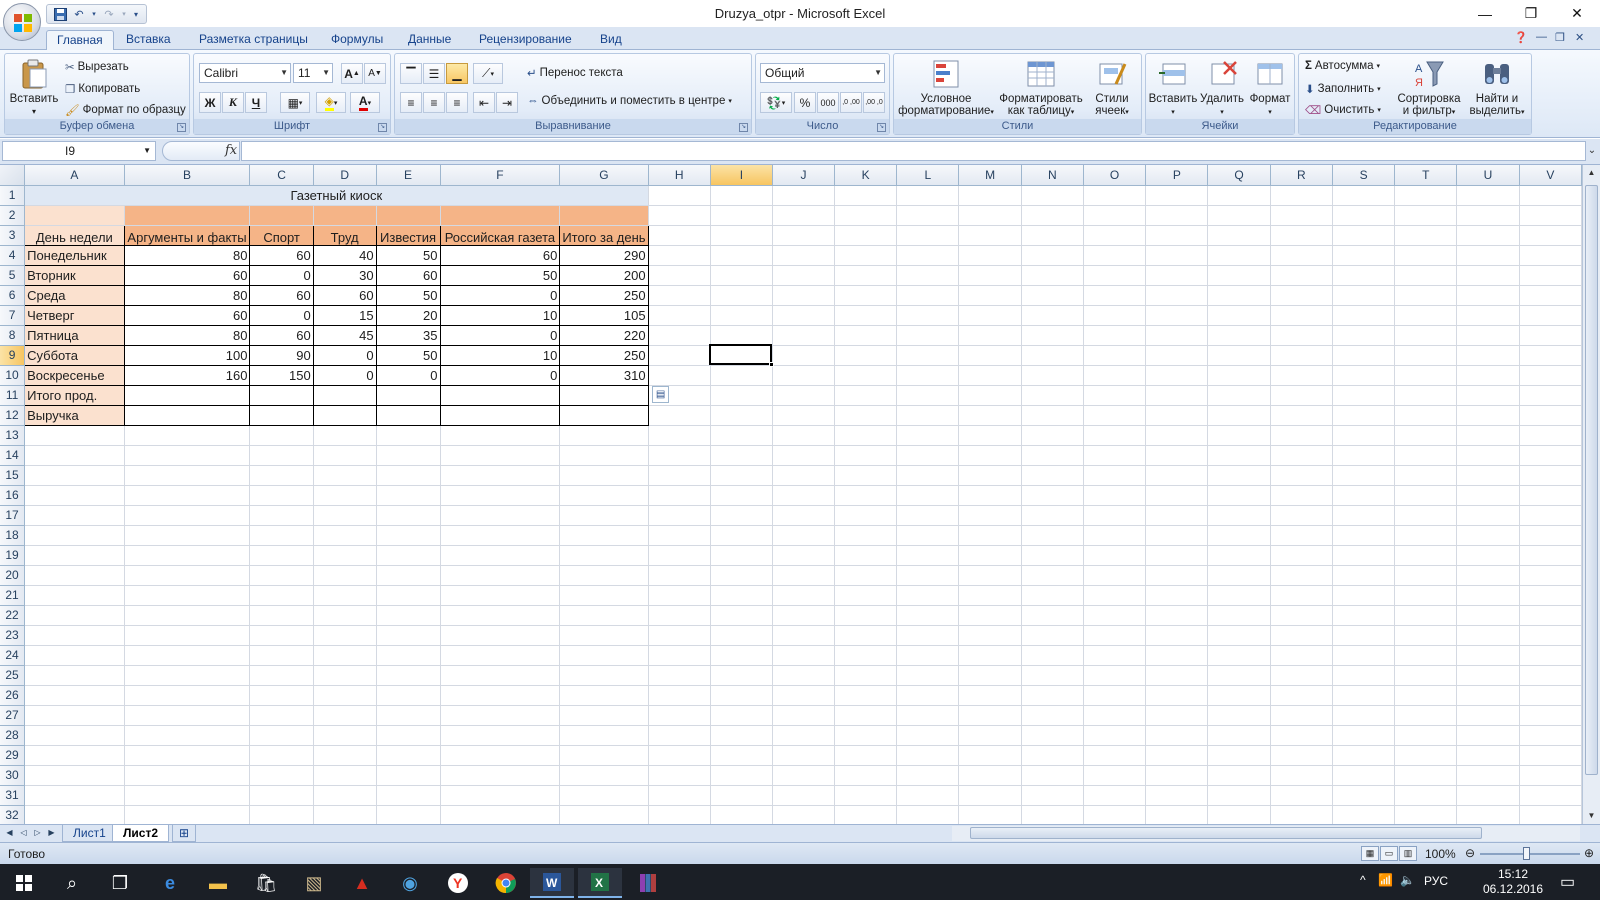 The image size is (1600, 900). Describe the element at coordinates (1301, 335) in the screenshot. I see `cell-r8` at that location.